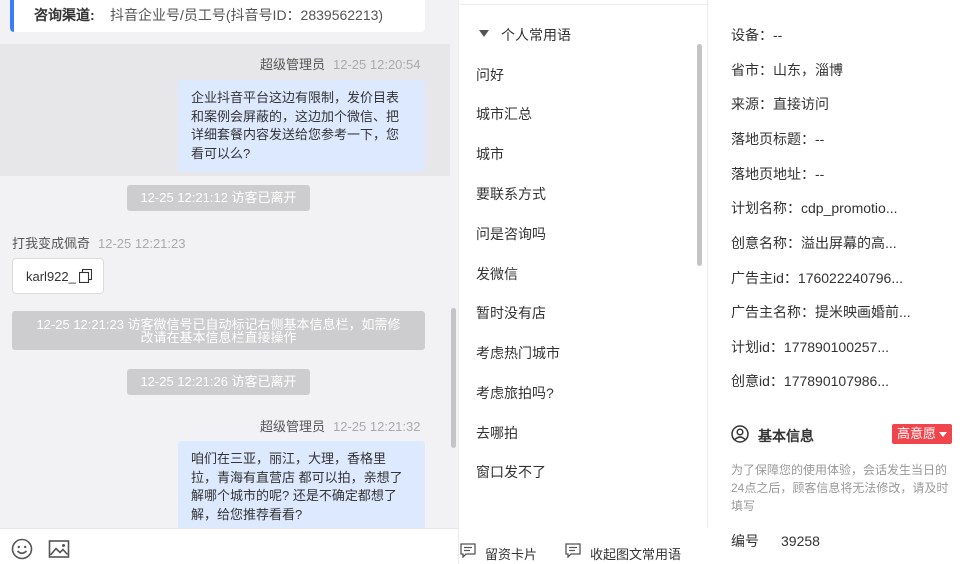  I want to click on message-icon, so click(573, 550).